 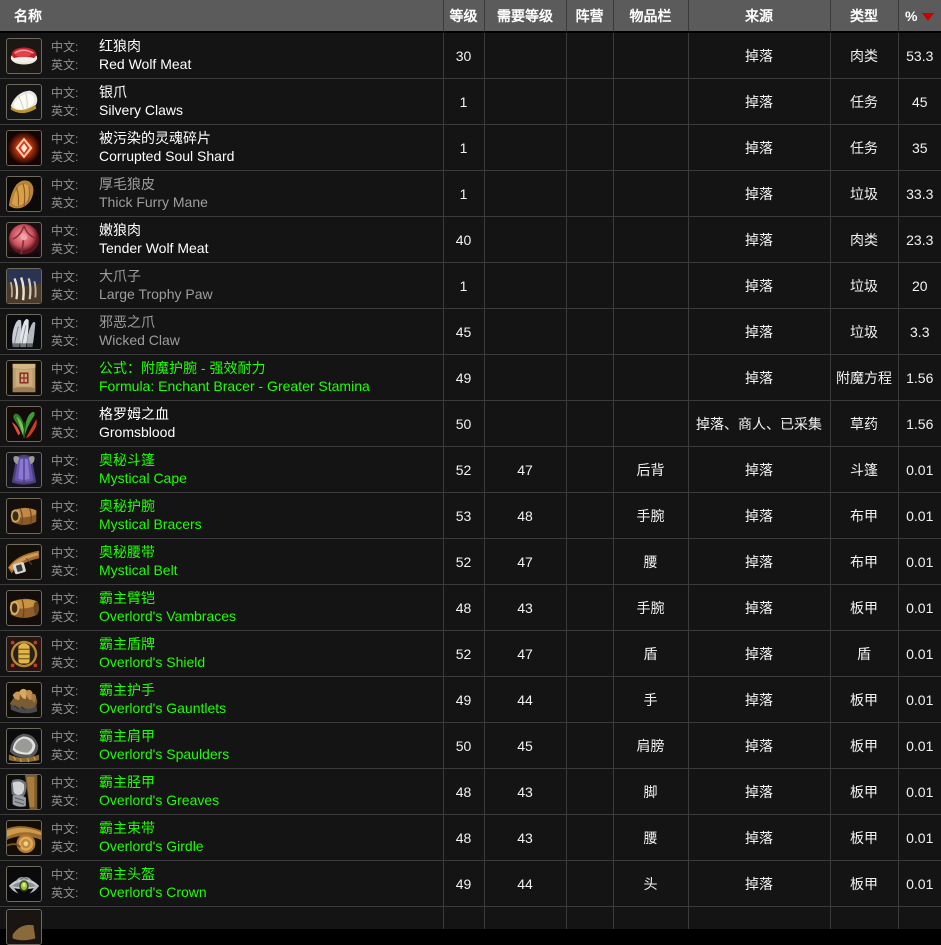 I want to click on column-header-level: 等级, so click(x=464, y=16).